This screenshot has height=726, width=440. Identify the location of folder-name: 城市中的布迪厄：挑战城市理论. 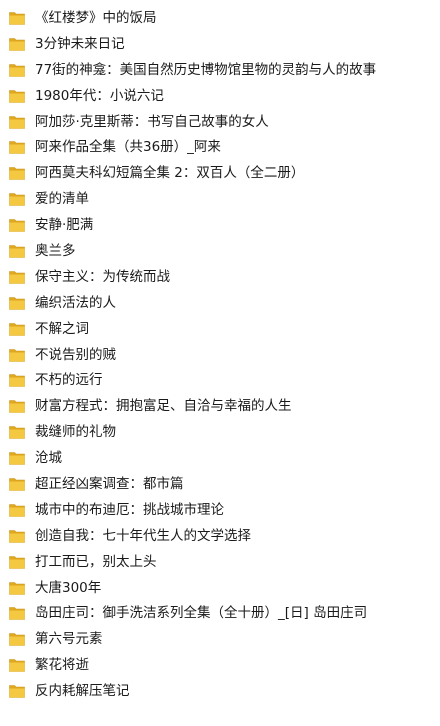
(129, 509).